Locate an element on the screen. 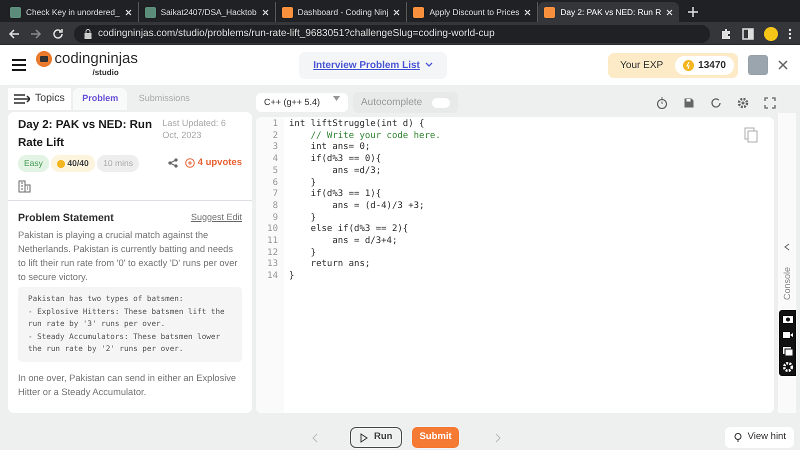 This screenshot has width=800, height=450. line-number: 1 is located at coordinates (275, 125).